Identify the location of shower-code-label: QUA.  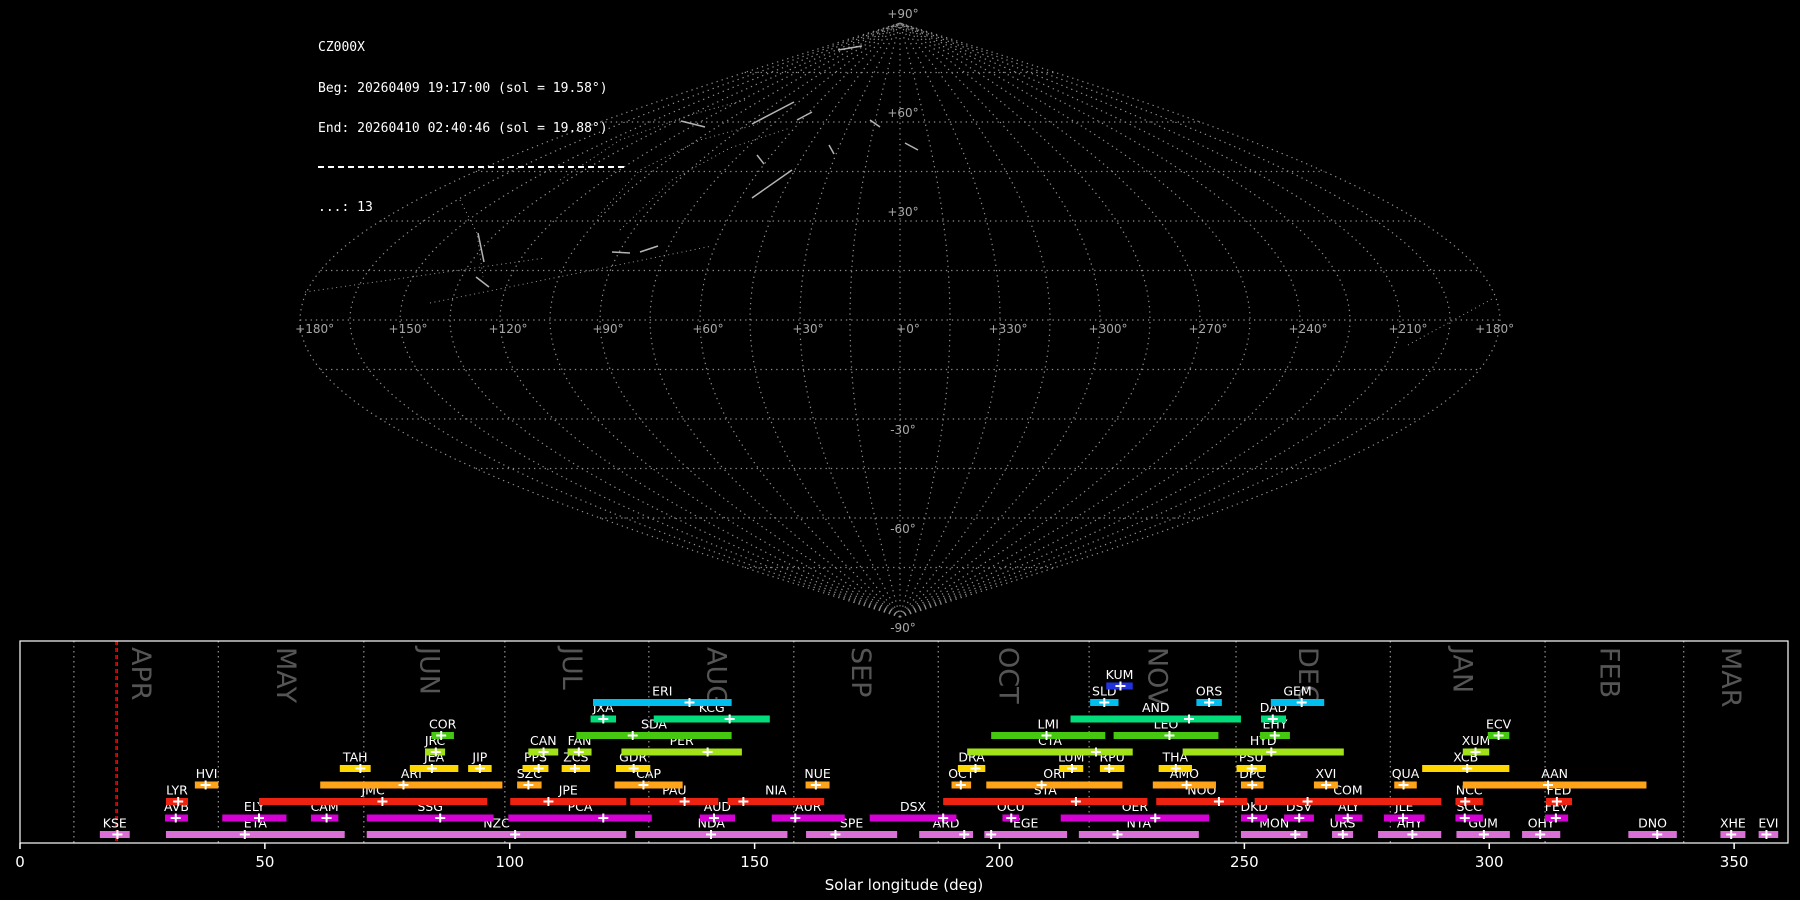
(1406, 773).